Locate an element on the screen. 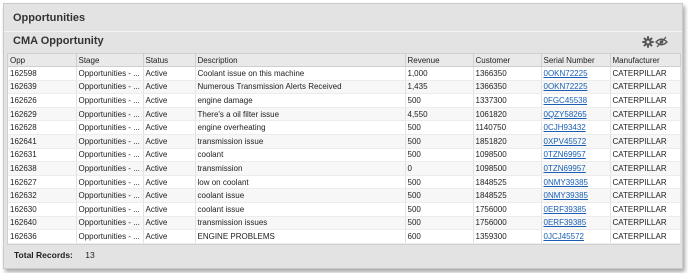 The image size is (688, 273). serial-number-cell: 0XPV45572 is located at coordinates (576, 141).